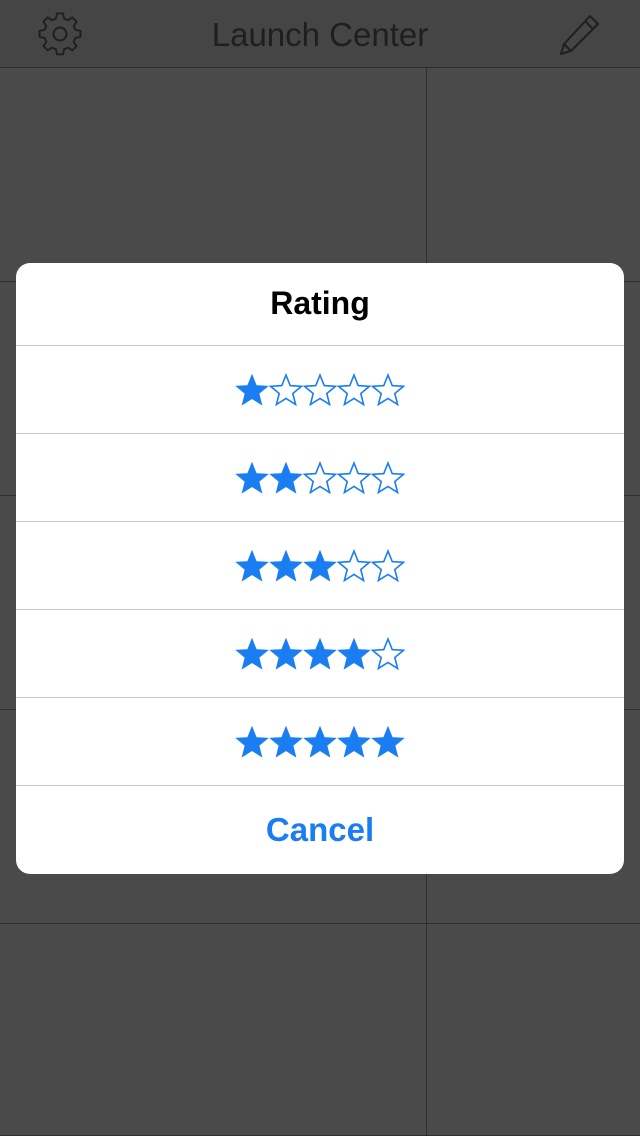  I want to click on sheet-title: Rating, so click(320, 304).